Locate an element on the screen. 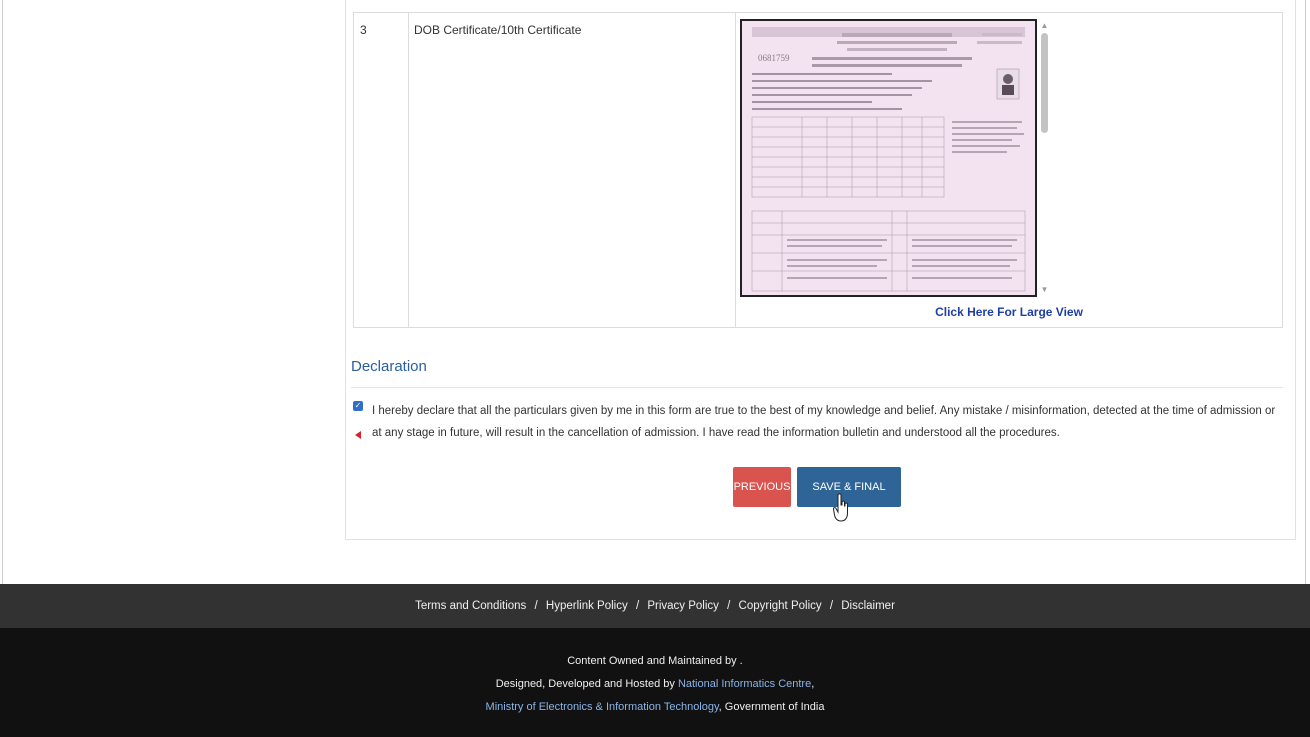 The width and height of the screenshot is (1310, 737). certificate-scan-icon: 0681759 is located at coordinates (888, 158).